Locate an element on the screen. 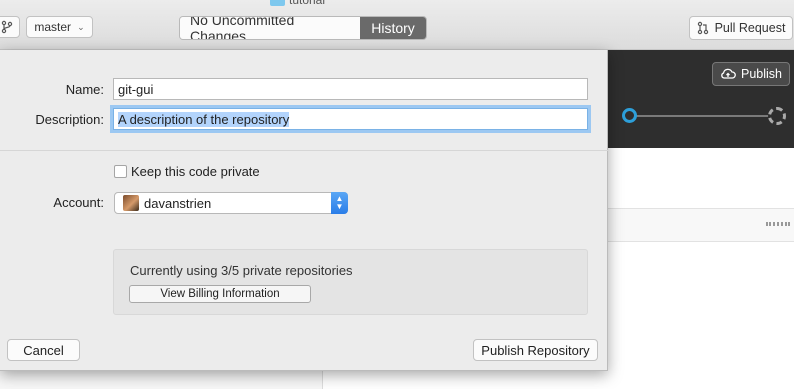 This screenshot has width=794, height=389. branch-icon-button is located at coordinates (10, 27).